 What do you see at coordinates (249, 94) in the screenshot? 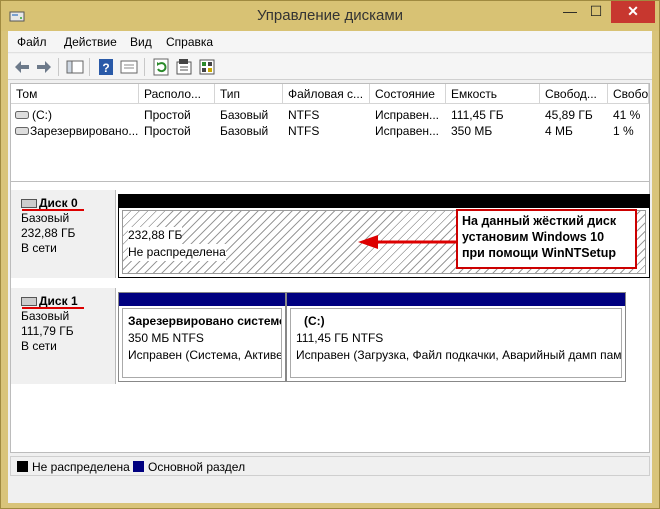
I see `column-header-type: Тип` at bounding box center [249, 94].